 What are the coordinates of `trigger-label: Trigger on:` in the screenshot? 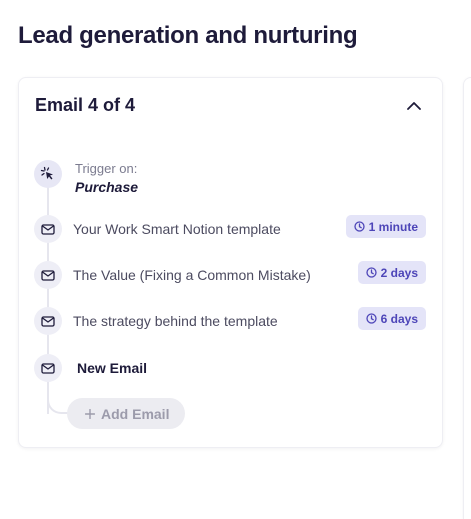 It's located at (106, 168).